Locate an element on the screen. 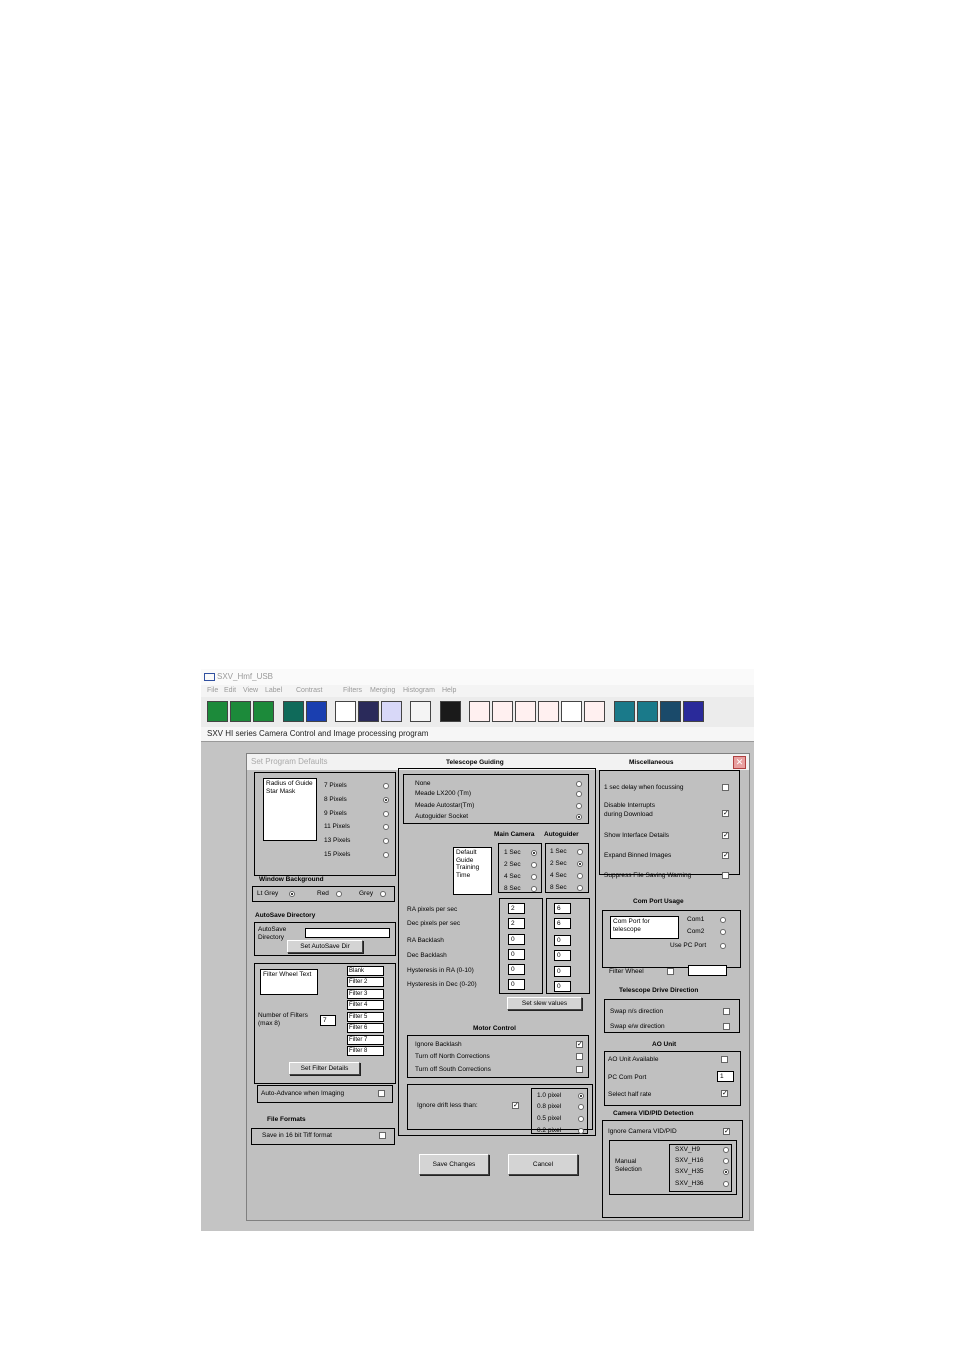 The height and width of the screenshot is (1351, 954). com1-radio is located at coordinates (723, 920).